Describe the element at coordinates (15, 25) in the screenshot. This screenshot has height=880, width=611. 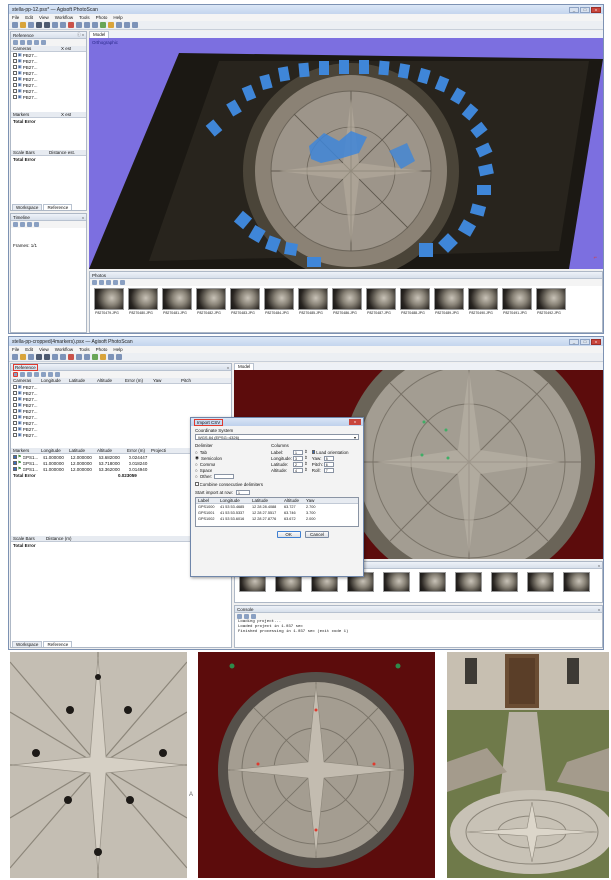
I see `new-icon` at that location.